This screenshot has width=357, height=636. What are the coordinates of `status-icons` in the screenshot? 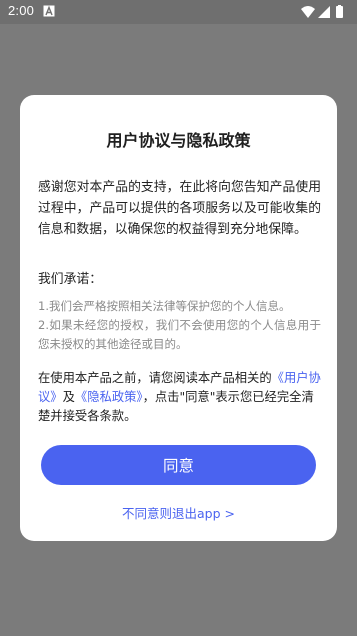 It's located at (322, 11).